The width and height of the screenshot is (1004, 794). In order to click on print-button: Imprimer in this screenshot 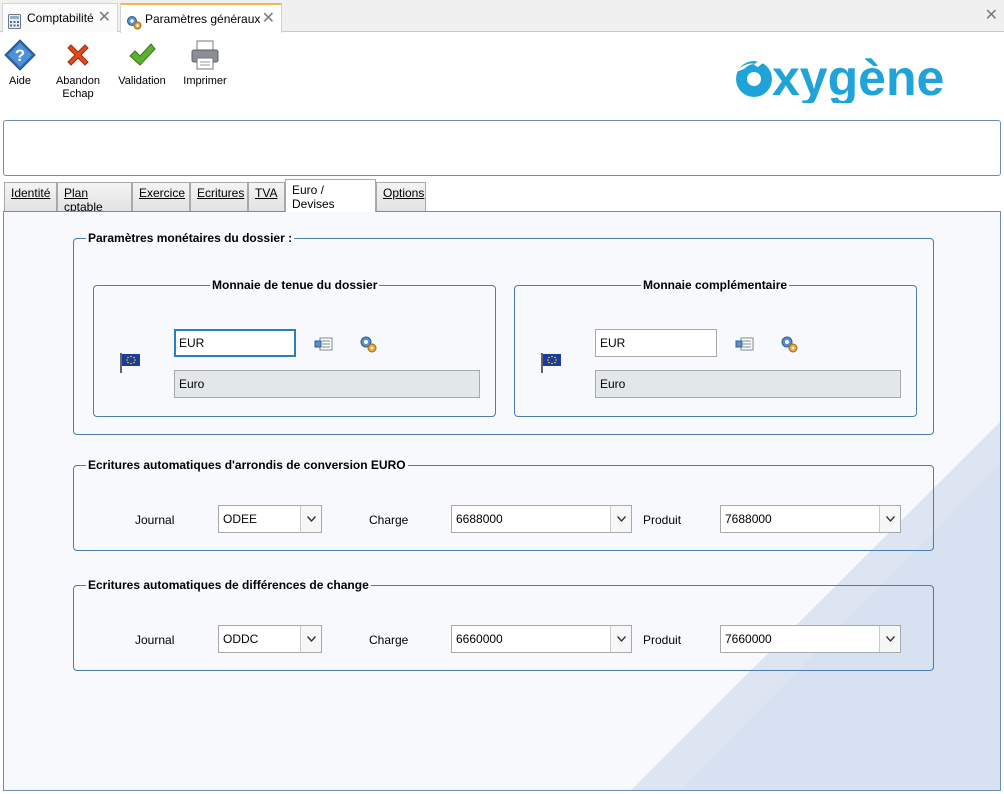, I will do `click(205, 63)`.